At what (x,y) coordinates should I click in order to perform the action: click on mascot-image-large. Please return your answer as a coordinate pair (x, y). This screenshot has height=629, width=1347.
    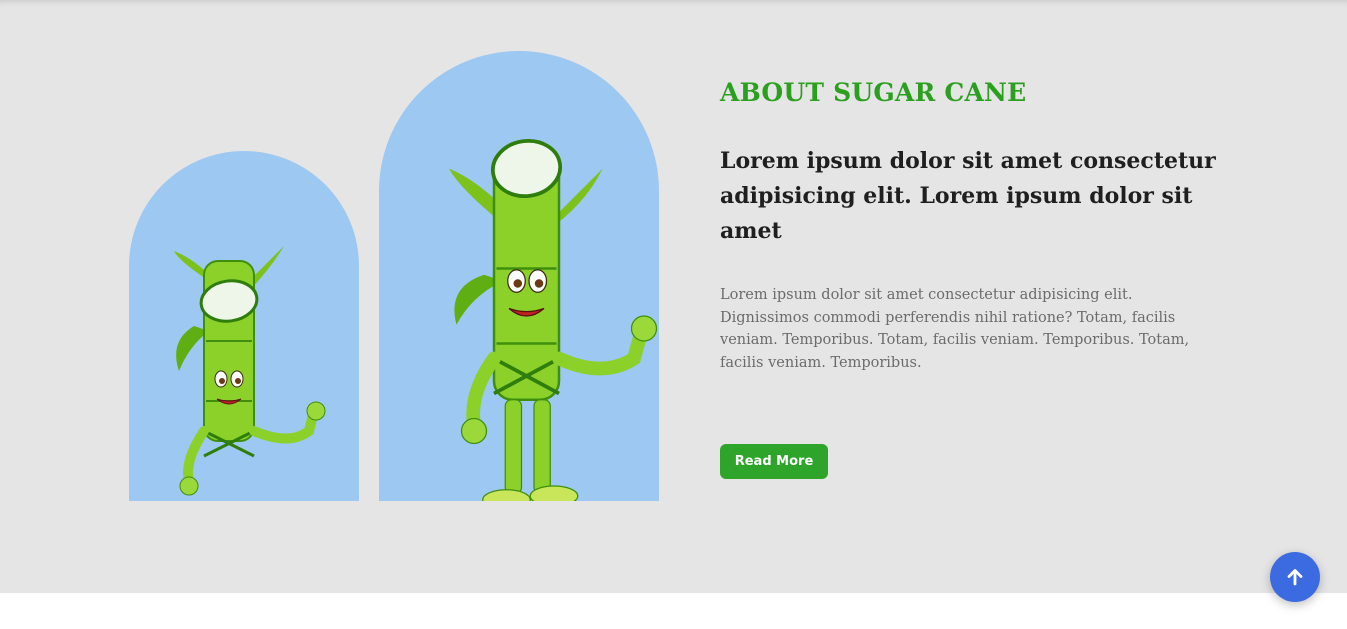
    Looking at the image, I should click on (519, 276).